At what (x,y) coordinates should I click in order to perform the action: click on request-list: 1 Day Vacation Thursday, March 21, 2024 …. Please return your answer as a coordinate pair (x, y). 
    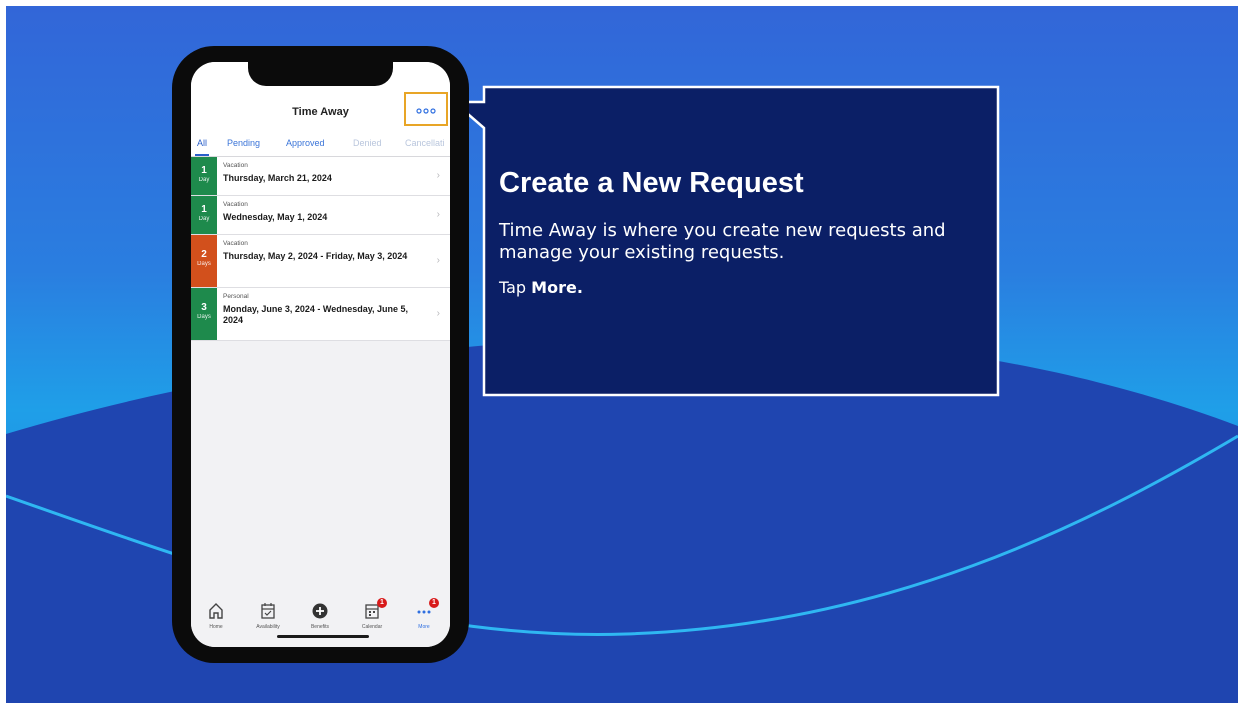
    Looking at the image, I should click on (320, 249).